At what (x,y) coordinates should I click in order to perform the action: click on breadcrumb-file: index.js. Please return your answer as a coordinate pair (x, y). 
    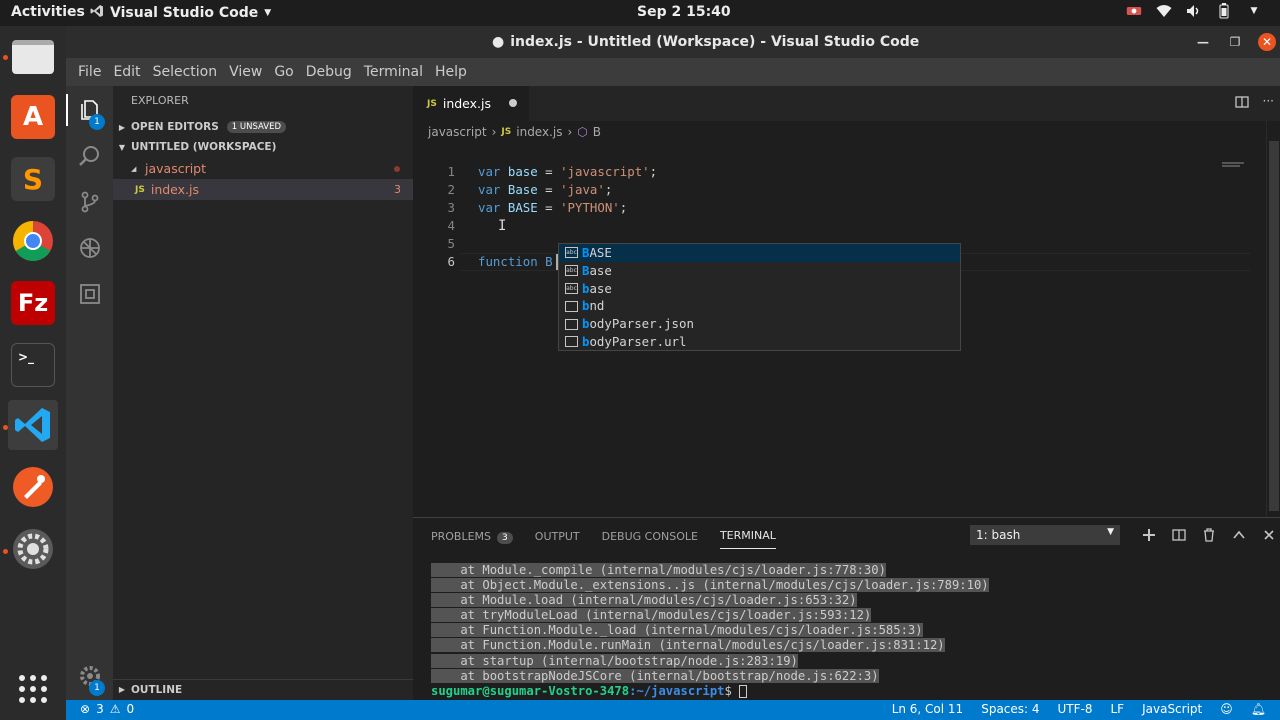
    Looking at the image, I should click on (539, 132).